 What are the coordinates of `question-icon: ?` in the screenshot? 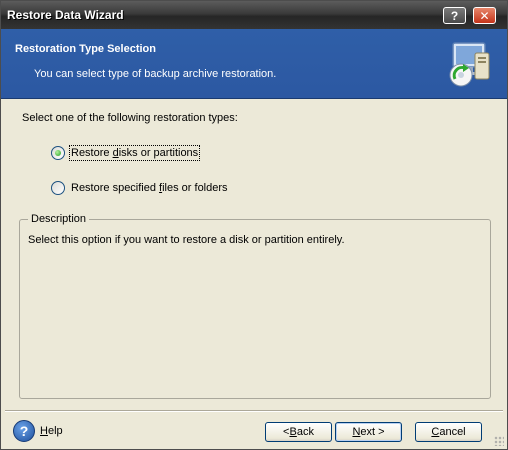 It's located at (454, 15).